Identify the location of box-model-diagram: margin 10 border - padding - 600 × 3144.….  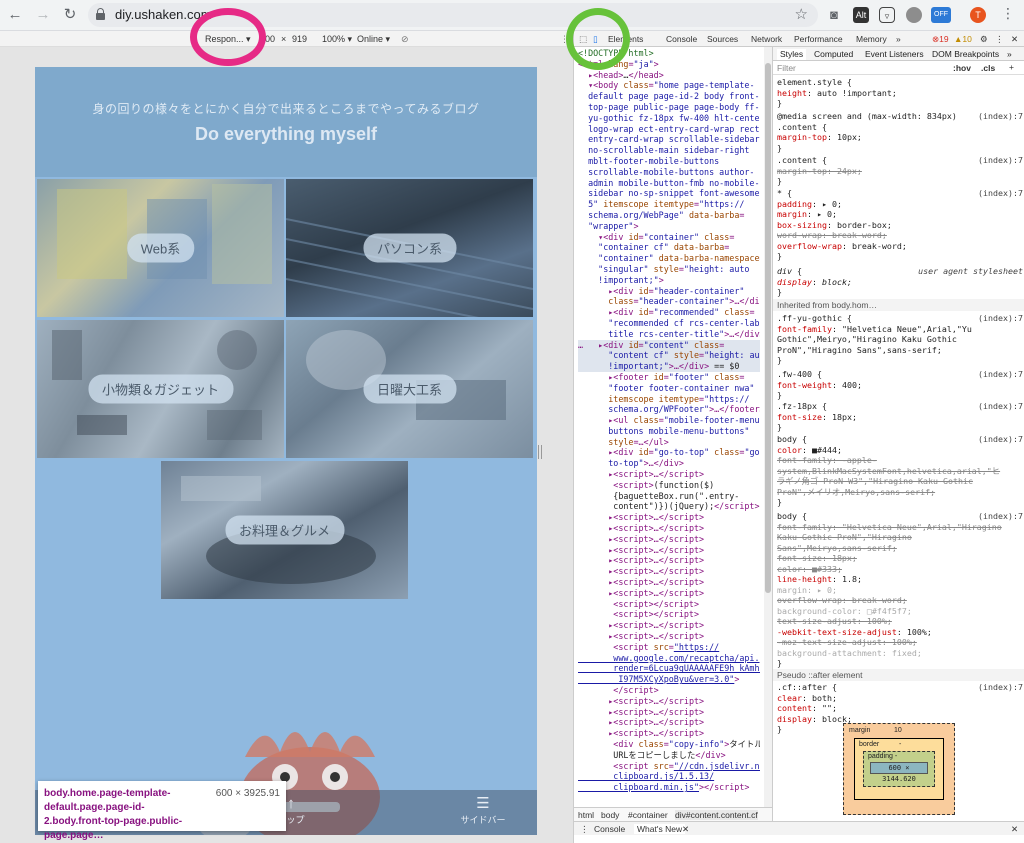
(899, 769).